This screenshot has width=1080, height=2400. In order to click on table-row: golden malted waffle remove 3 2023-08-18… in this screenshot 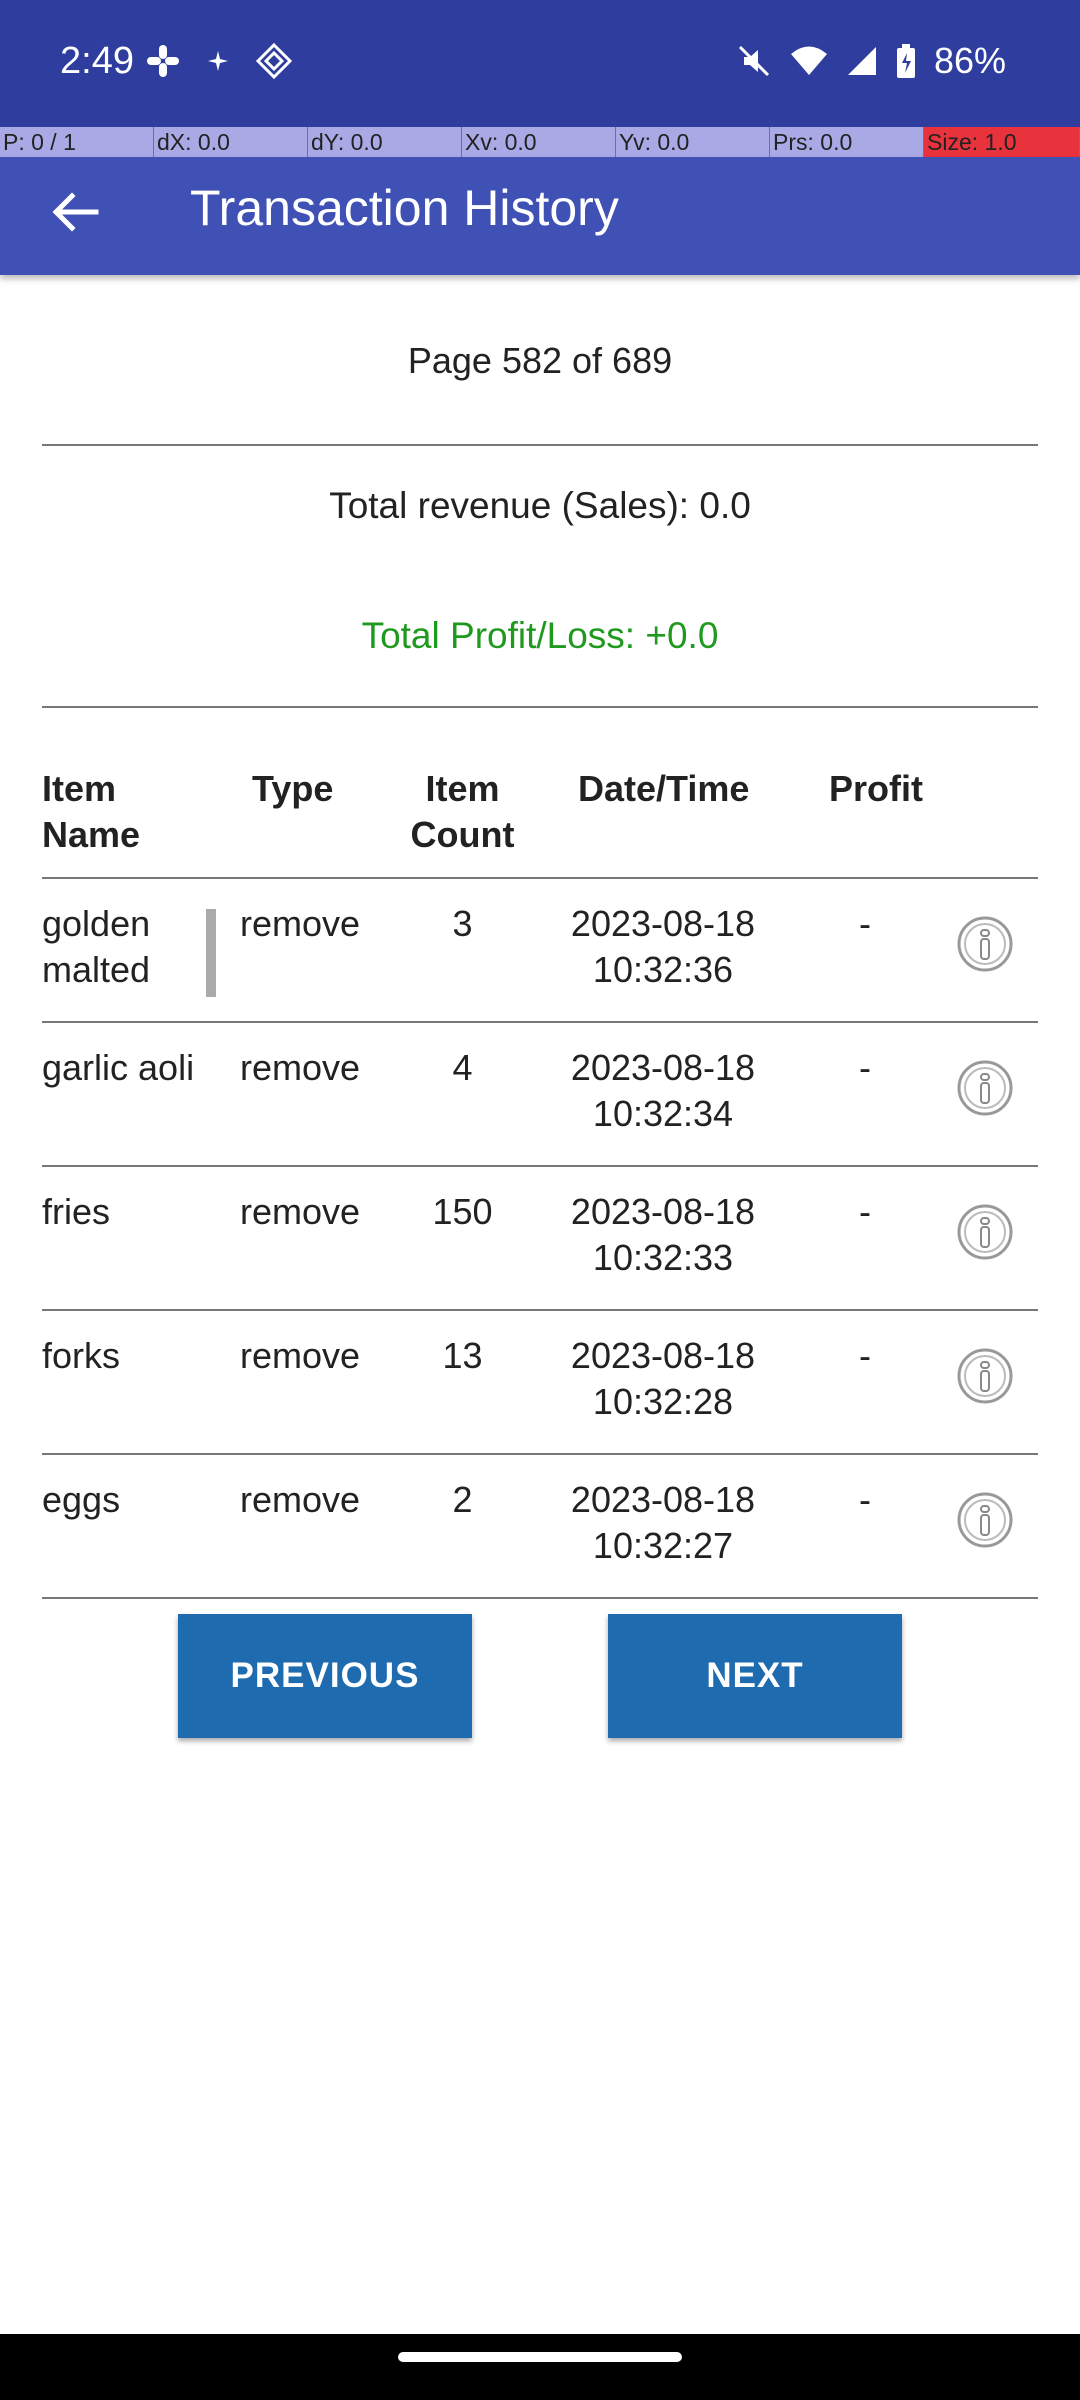, I will do `click(540, 951)`.